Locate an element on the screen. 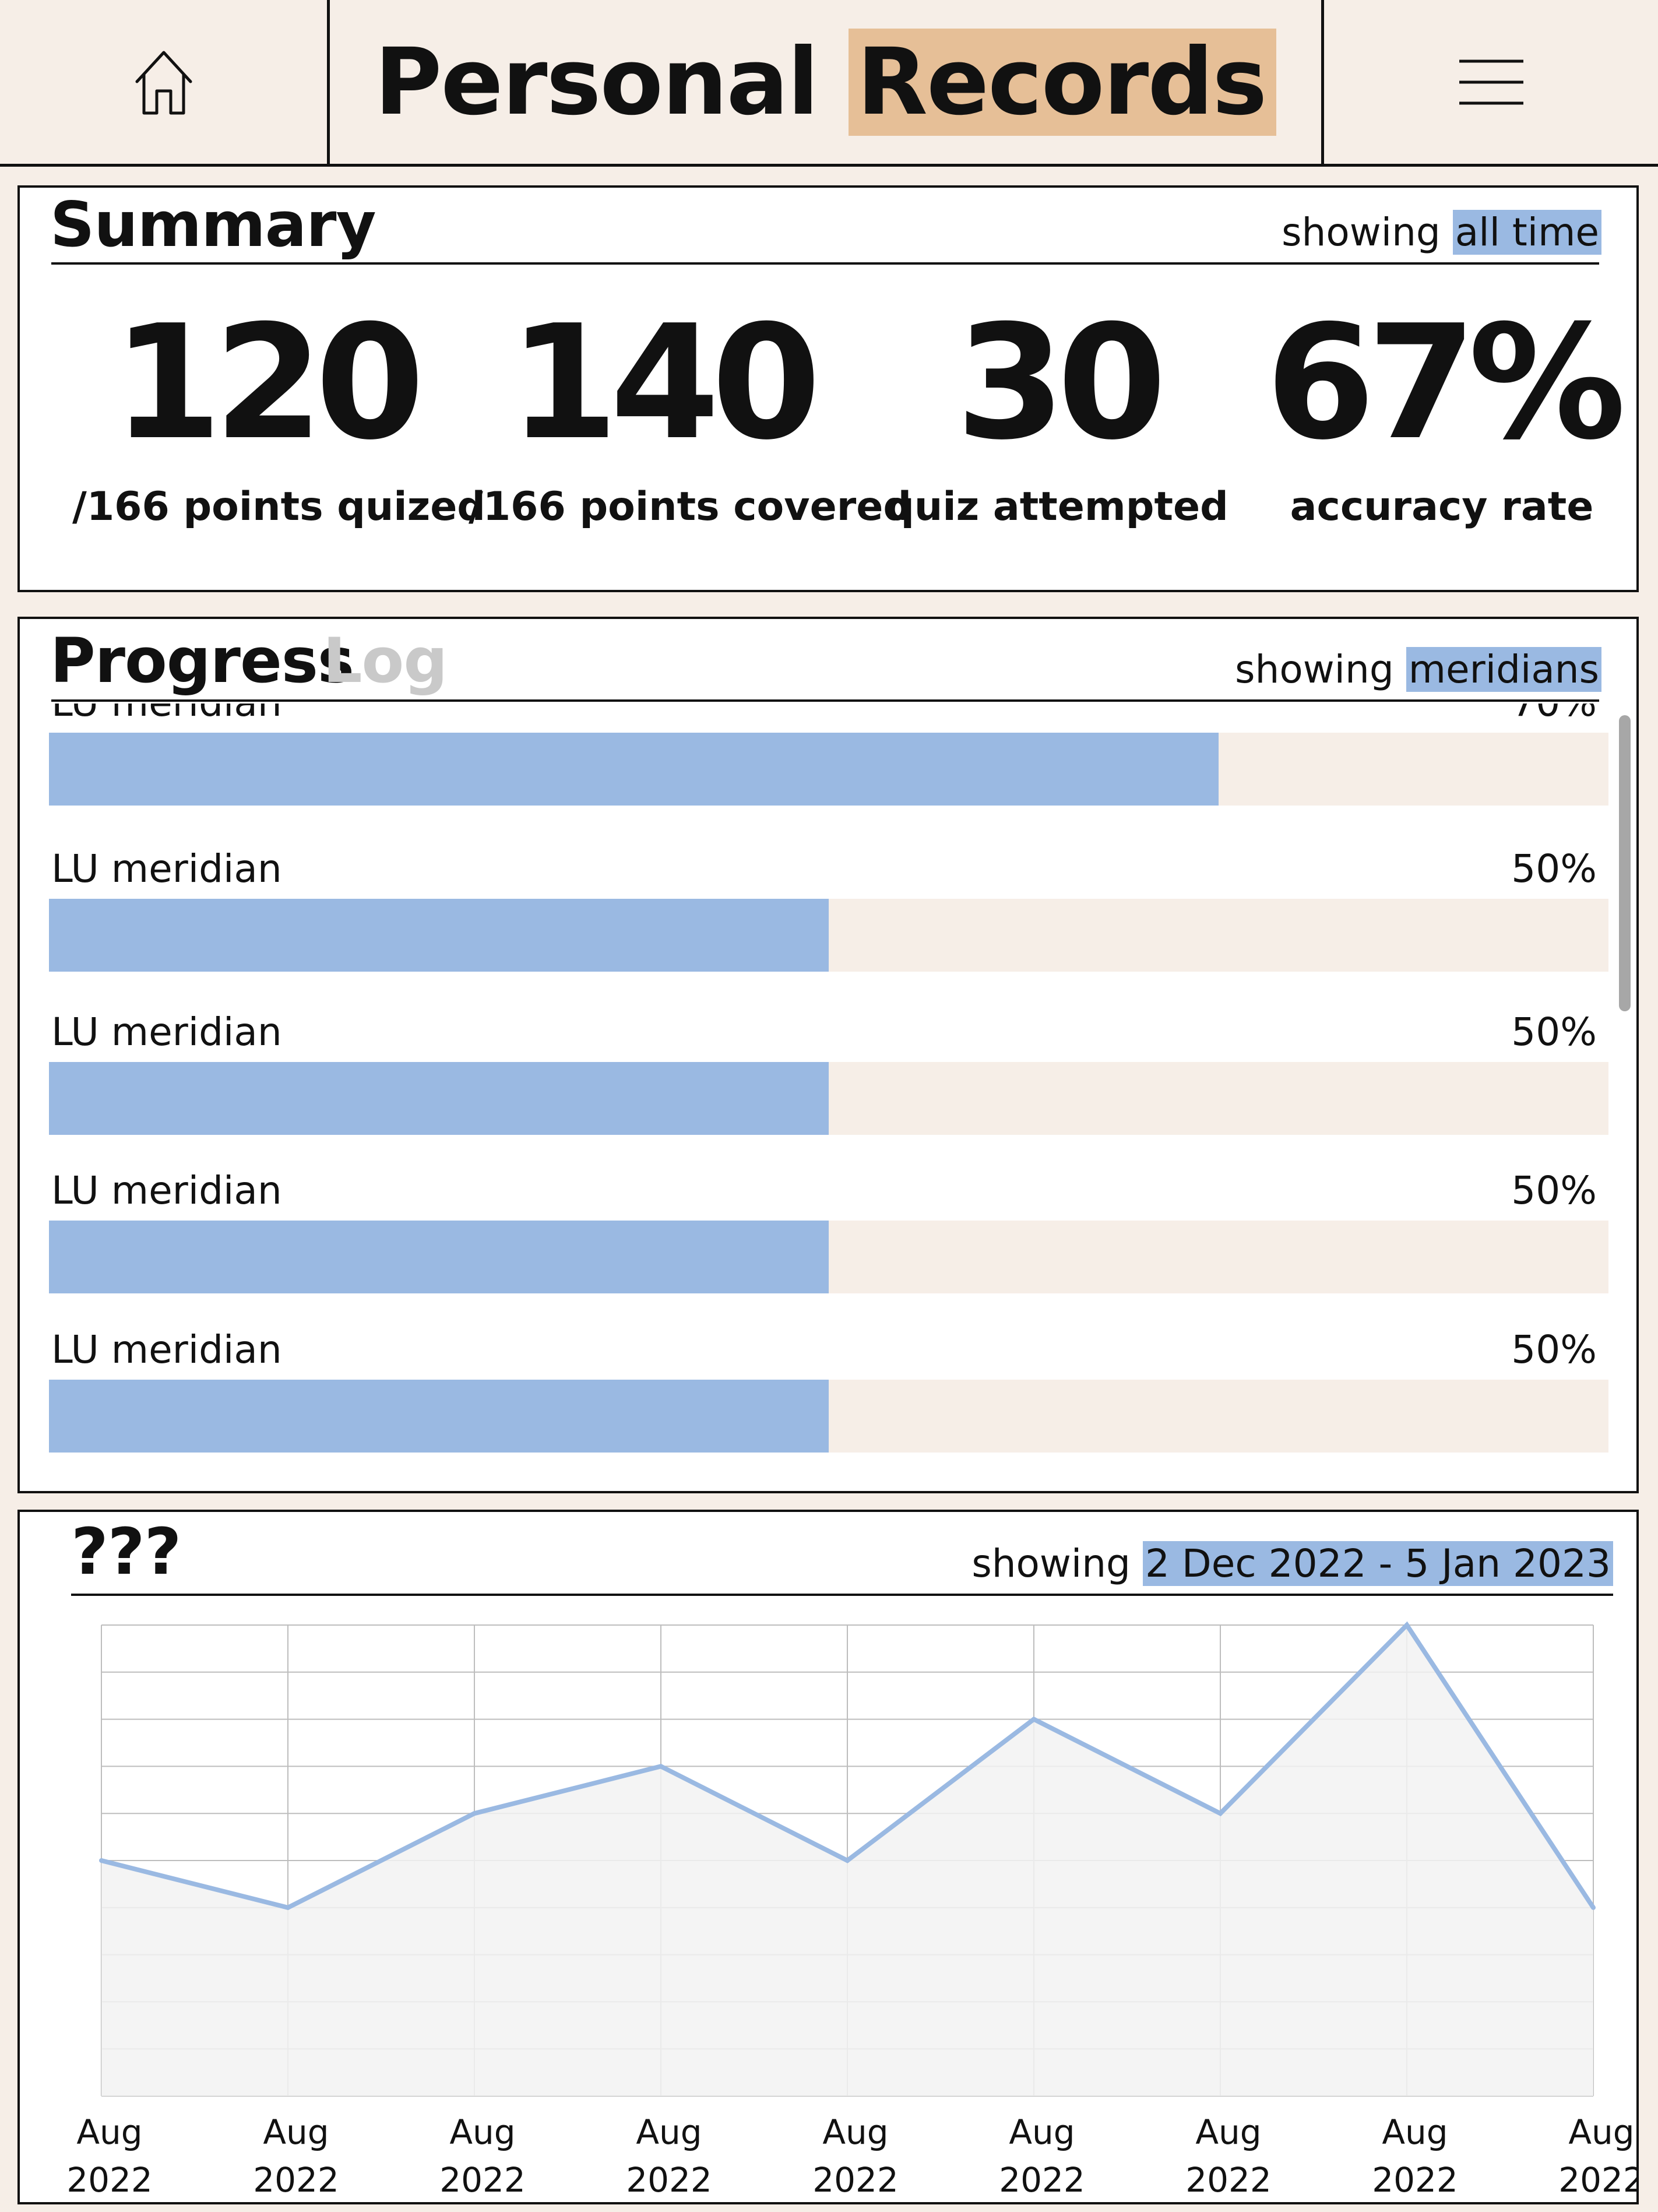 The height and width of the screenshot is (2212, 1658). stat-quiz-attempted: 30 quiz attempted is located at coordinates (1057, 417).